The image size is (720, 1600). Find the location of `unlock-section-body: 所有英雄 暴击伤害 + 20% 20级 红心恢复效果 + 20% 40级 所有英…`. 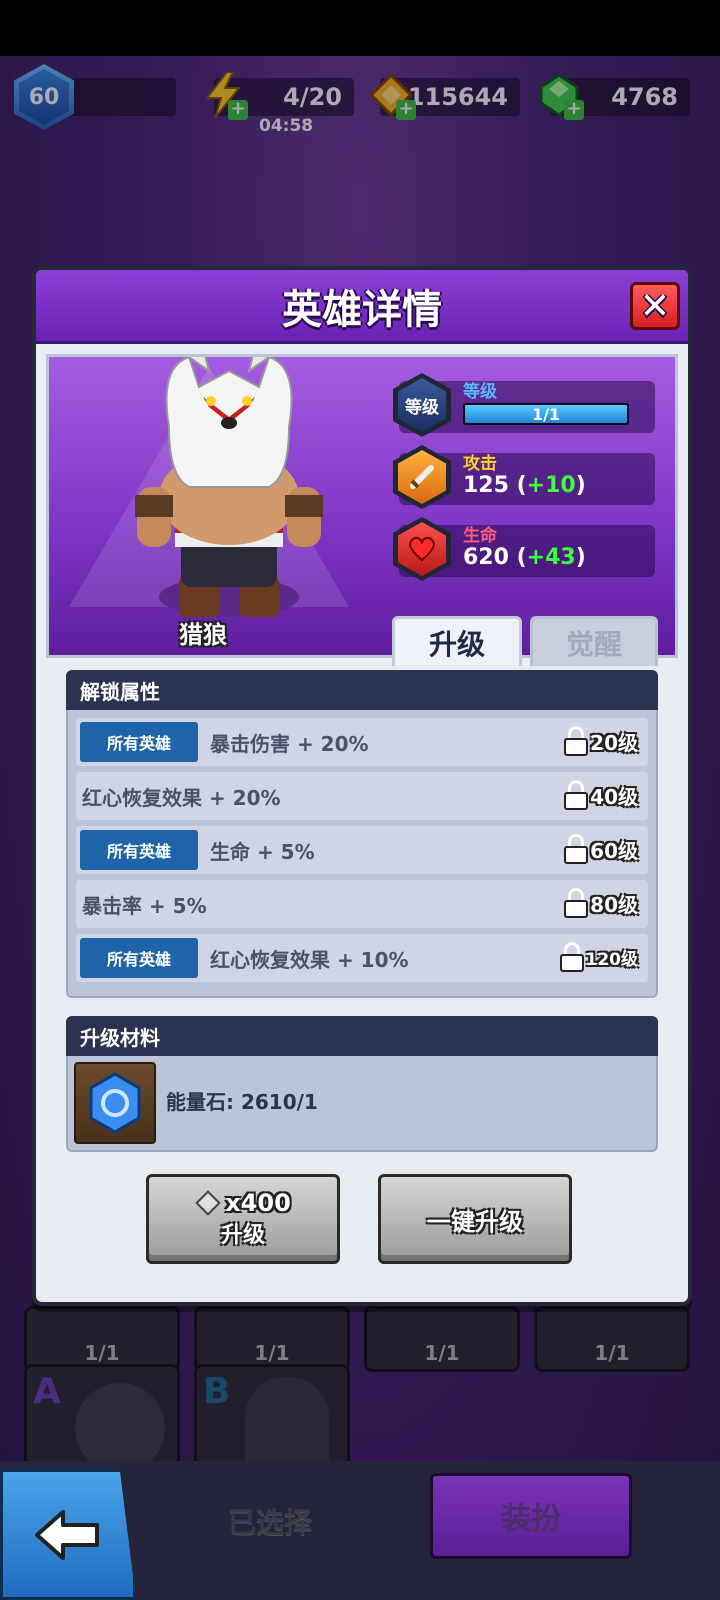

unlock-section-body: 所有英雄 暴击伤害 + 20% 20级 红心恢复效果 + 20% 40级 所有英… is located at coordinates (362, 854).